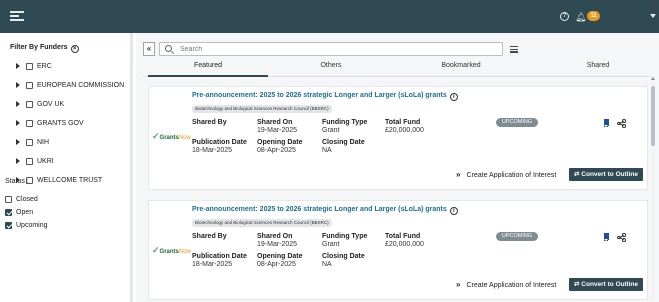 Image resolution: width=659 pixels, height=302 pixels. What do you see at coordinates (35, 161) in the screenshot?
I see `funder-filter-item: UKRI` at bounding box center [35, 161].